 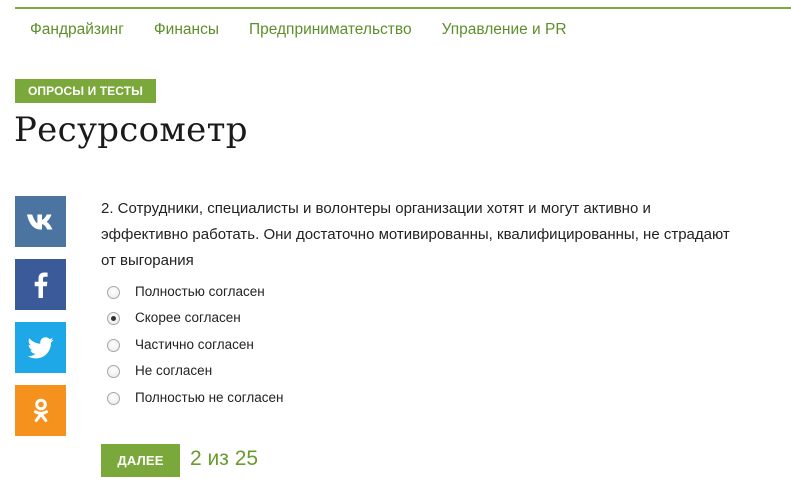 I want to click on option-label: Полностью согласен, so click(x=200, y=291).